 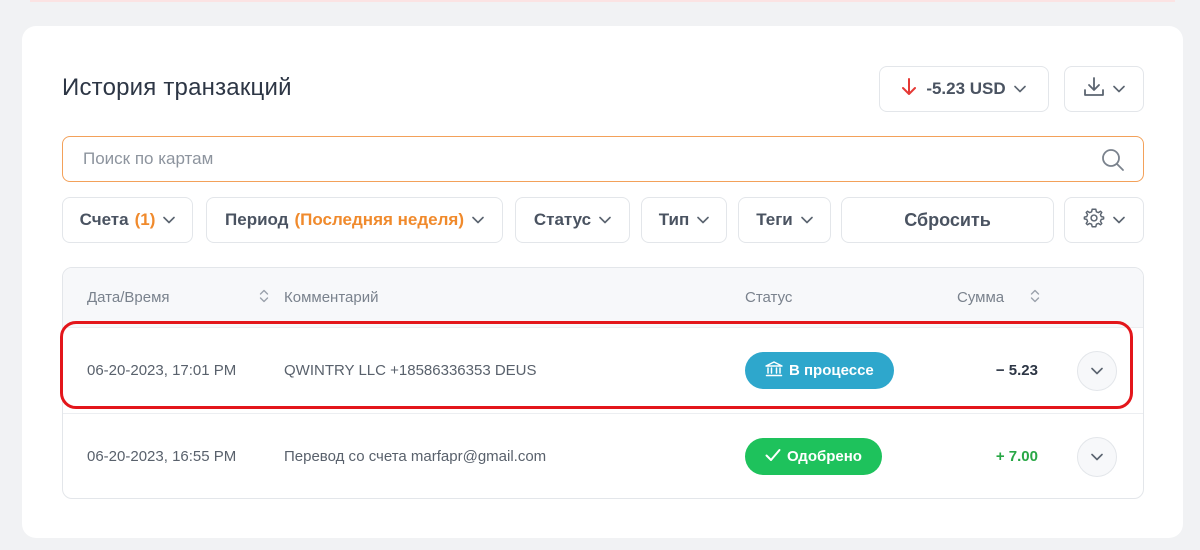 I want to click on check-icon, so click(x=773, y=457).